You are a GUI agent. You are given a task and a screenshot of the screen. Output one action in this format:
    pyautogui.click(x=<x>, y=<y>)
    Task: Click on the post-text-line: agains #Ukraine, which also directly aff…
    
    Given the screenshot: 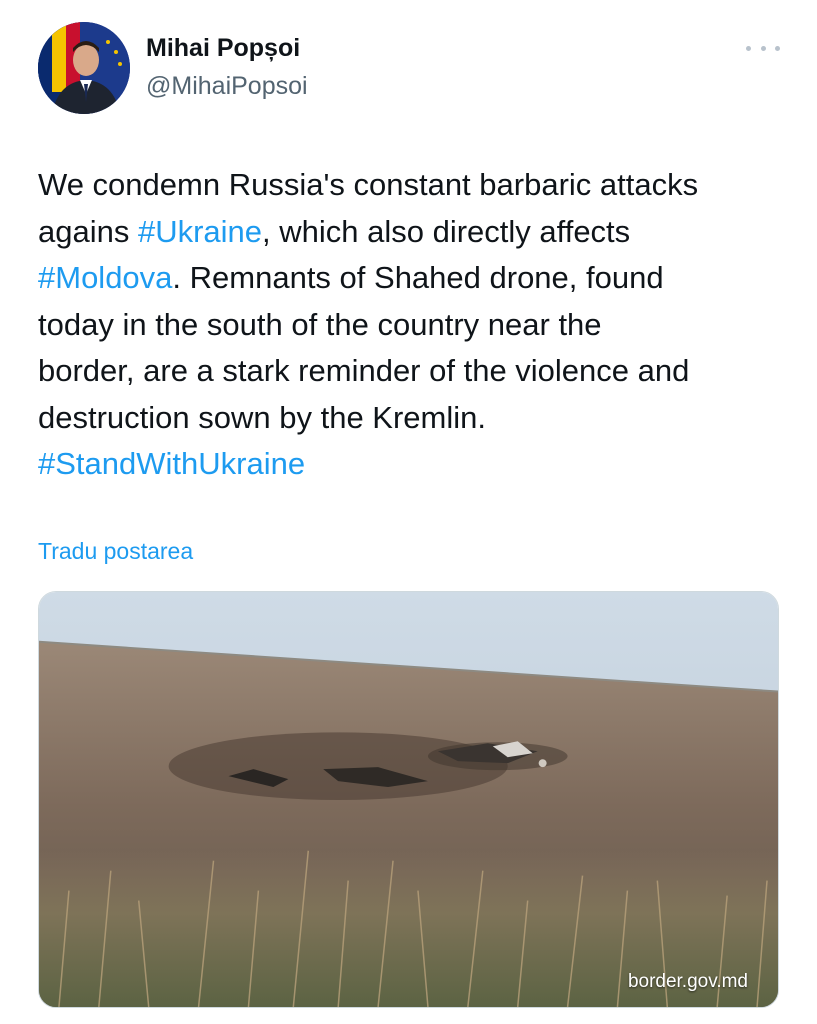 What is the action you would take?
    pyautogui.click(x=418, y=232)
    